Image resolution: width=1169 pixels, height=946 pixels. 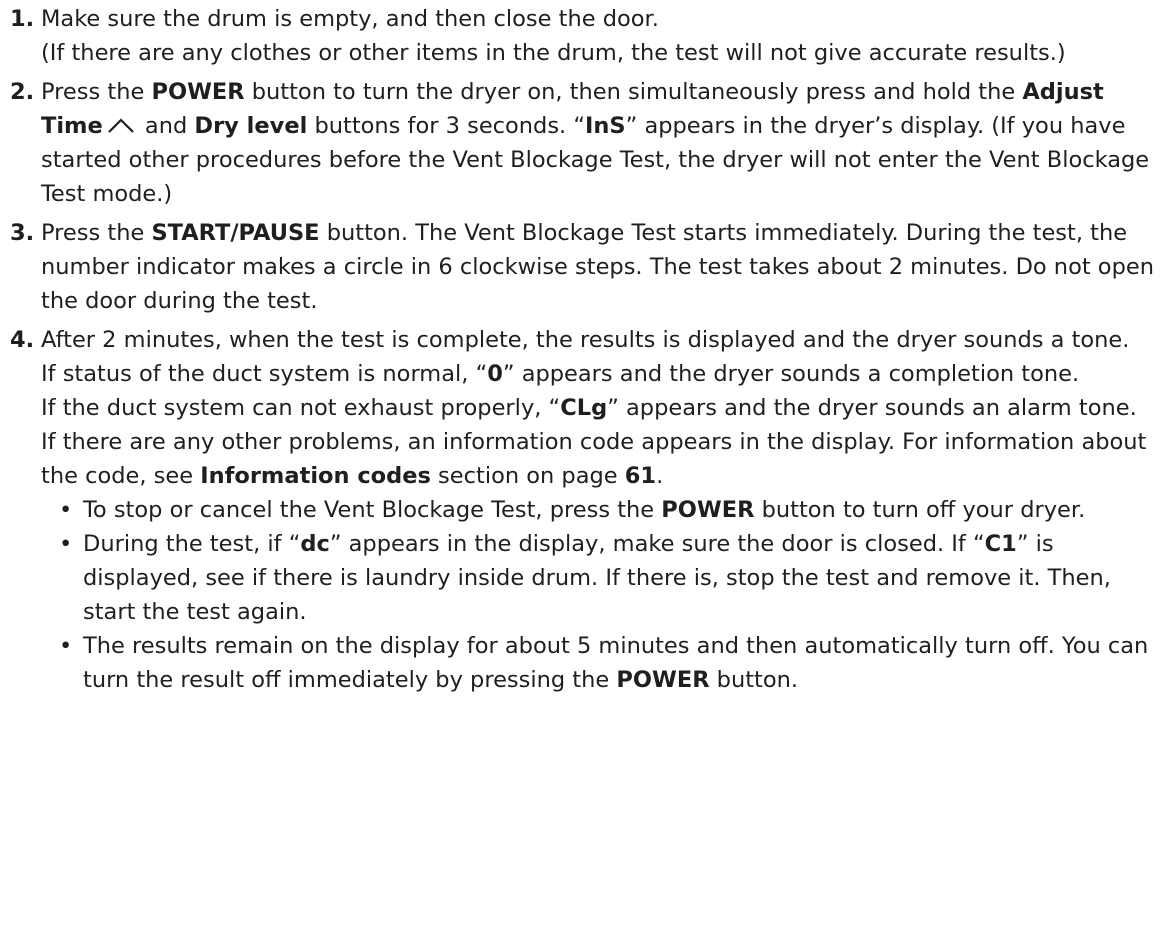 What do you see at coordinates (166, 126) in the screenshot?
I see `text-run: and` at bounding box center [166, 126].